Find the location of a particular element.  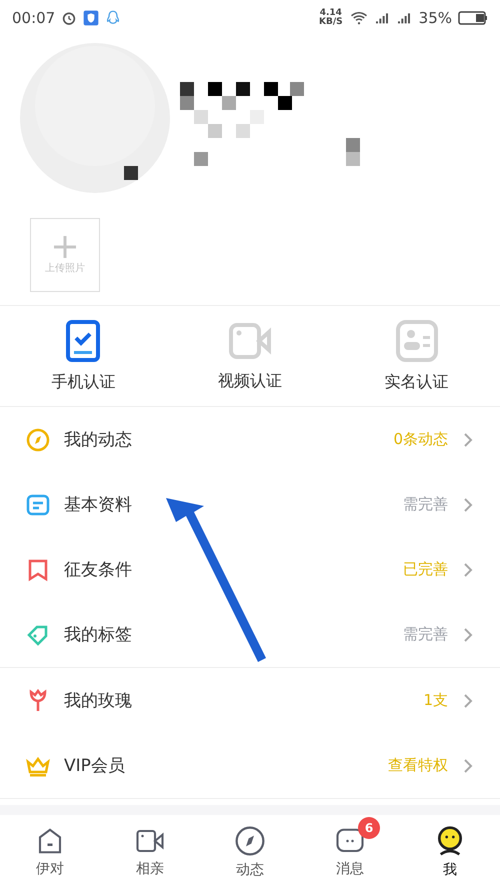

battery-percent: 35% is located at coordinates (435, 18).